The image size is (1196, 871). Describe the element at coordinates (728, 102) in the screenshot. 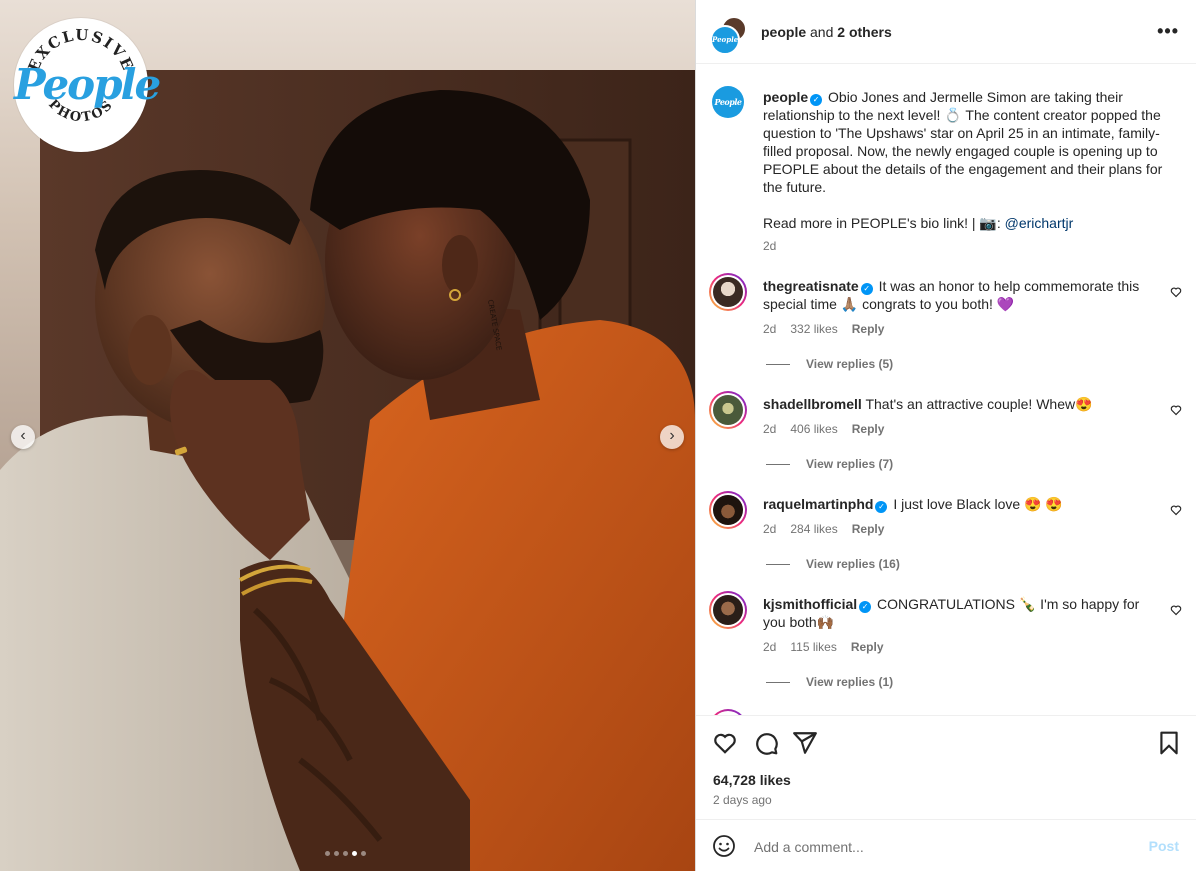

I see `caption-avatar: People` at that location.